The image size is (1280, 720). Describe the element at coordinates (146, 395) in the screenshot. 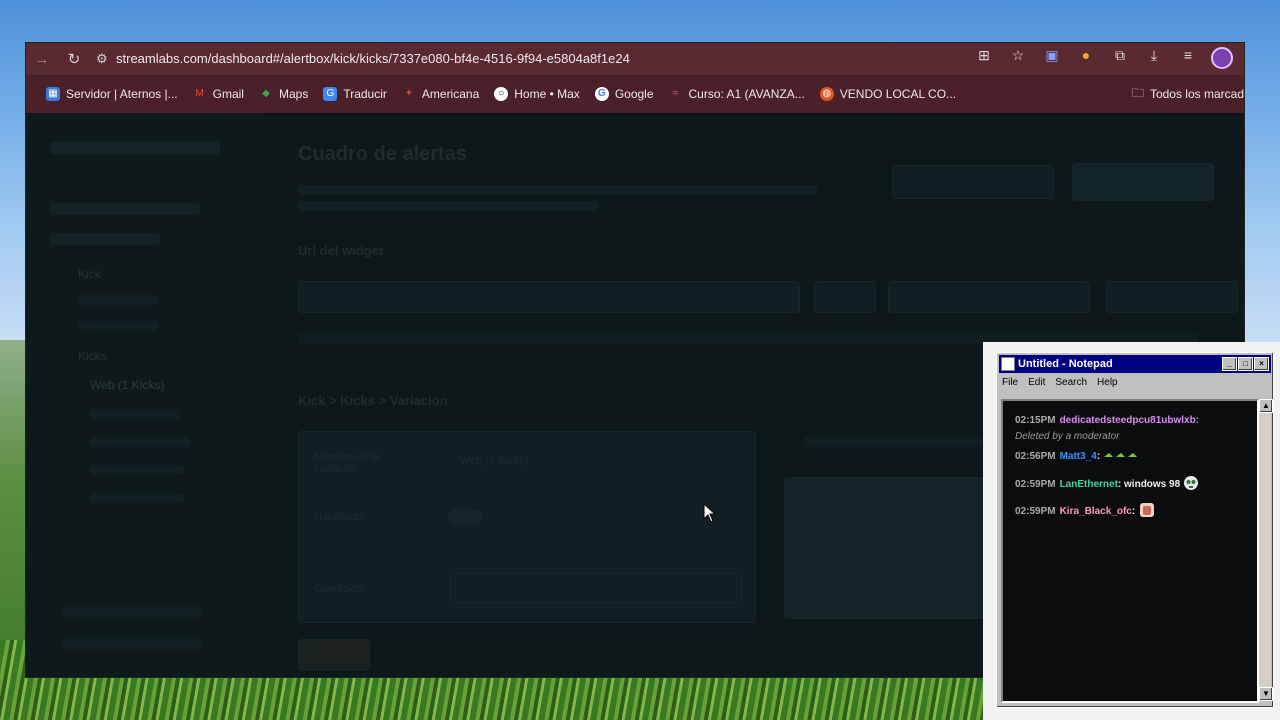

I see `sidebar: Kick Kicks Web (1 Kicks)` at that location.